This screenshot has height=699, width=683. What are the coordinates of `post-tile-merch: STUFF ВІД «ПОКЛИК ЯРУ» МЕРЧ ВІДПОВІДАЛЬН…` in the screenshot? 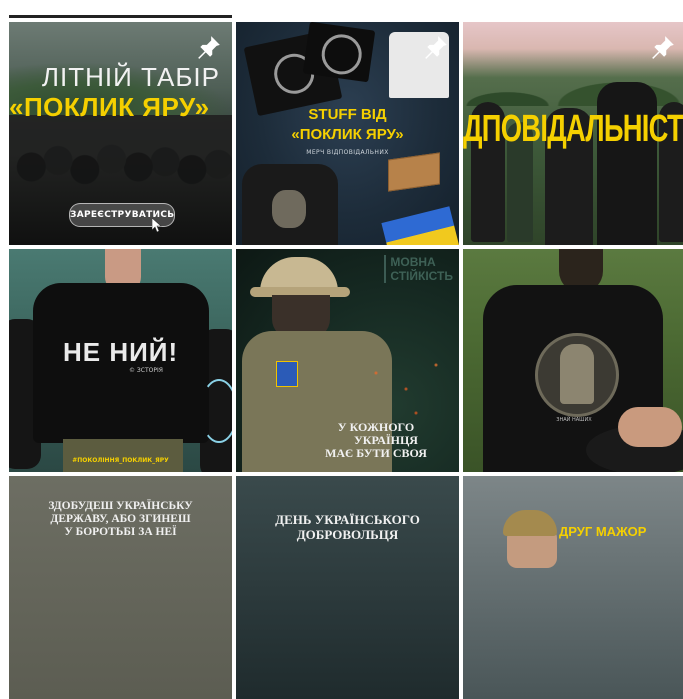 It's located at (347, 133).